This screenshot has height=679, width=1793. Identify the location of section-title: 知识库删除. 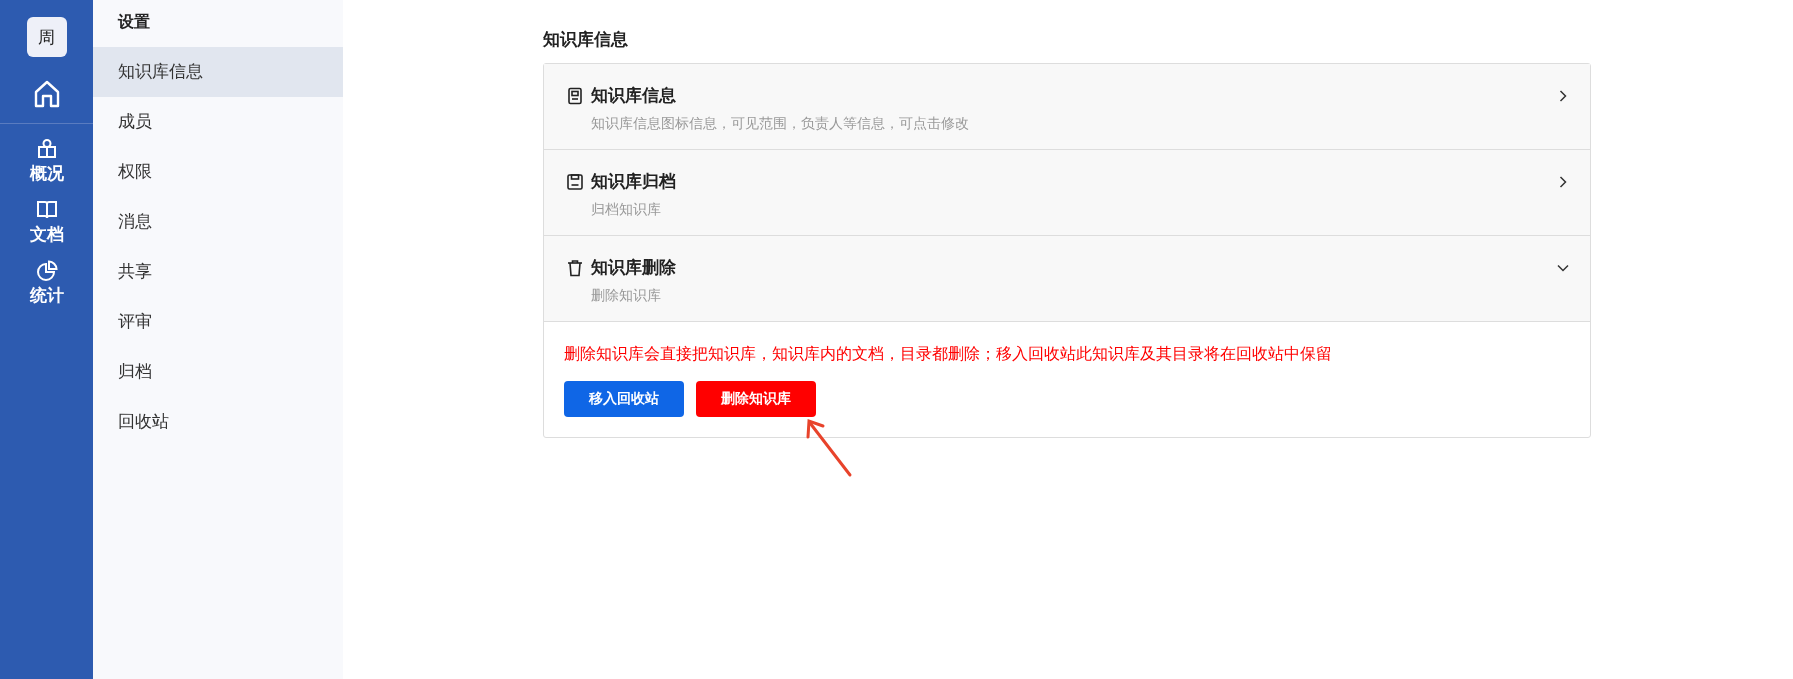
(634, 268).